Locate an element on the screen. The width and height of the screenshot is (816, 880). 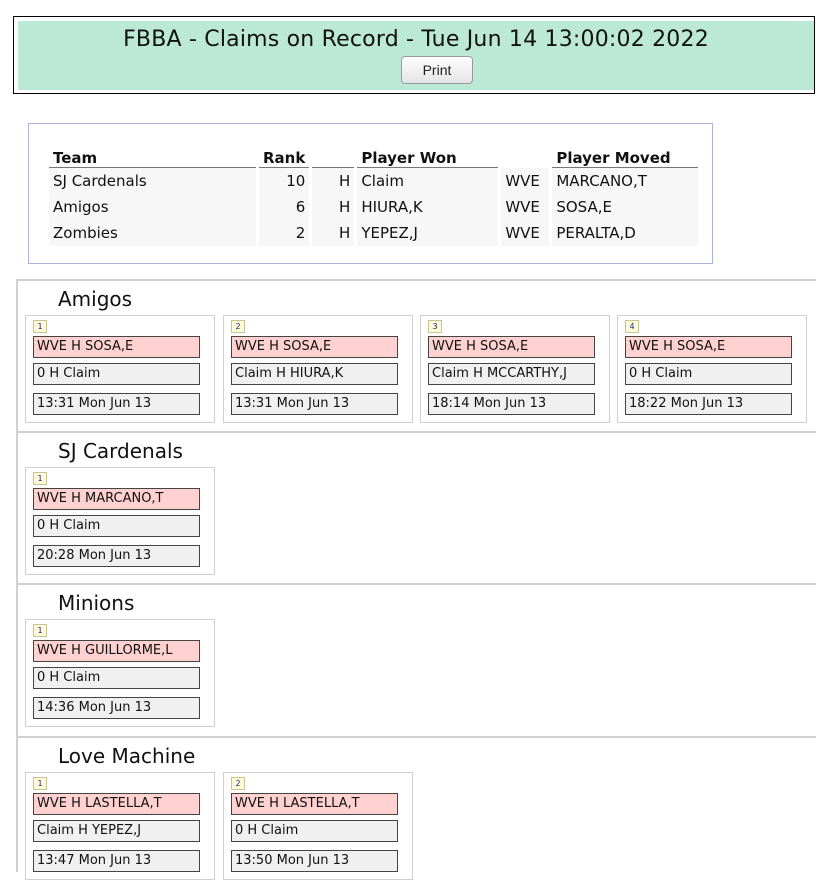
claim-player-moved: WVE H GUILLORME,L is located at coordinates (116, 651).